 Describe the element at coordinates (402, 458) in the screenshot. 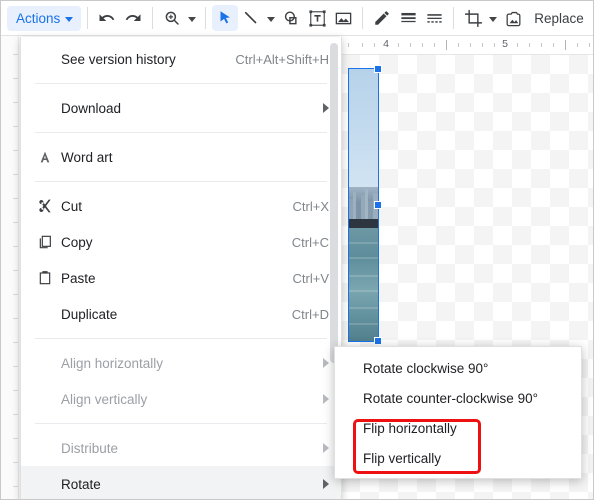

I see `submenu-item-label: Flip vertically` at that location.